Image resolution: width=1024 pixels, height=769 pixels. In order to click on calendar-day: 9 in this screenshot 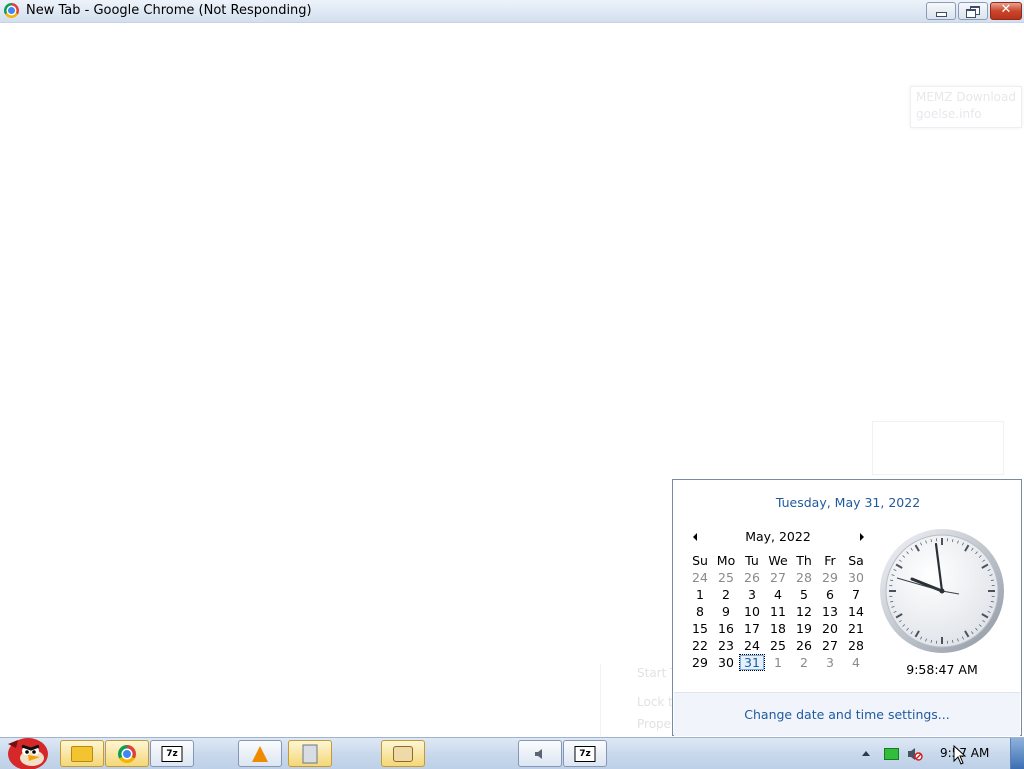, I will do `click(726, 611)`.